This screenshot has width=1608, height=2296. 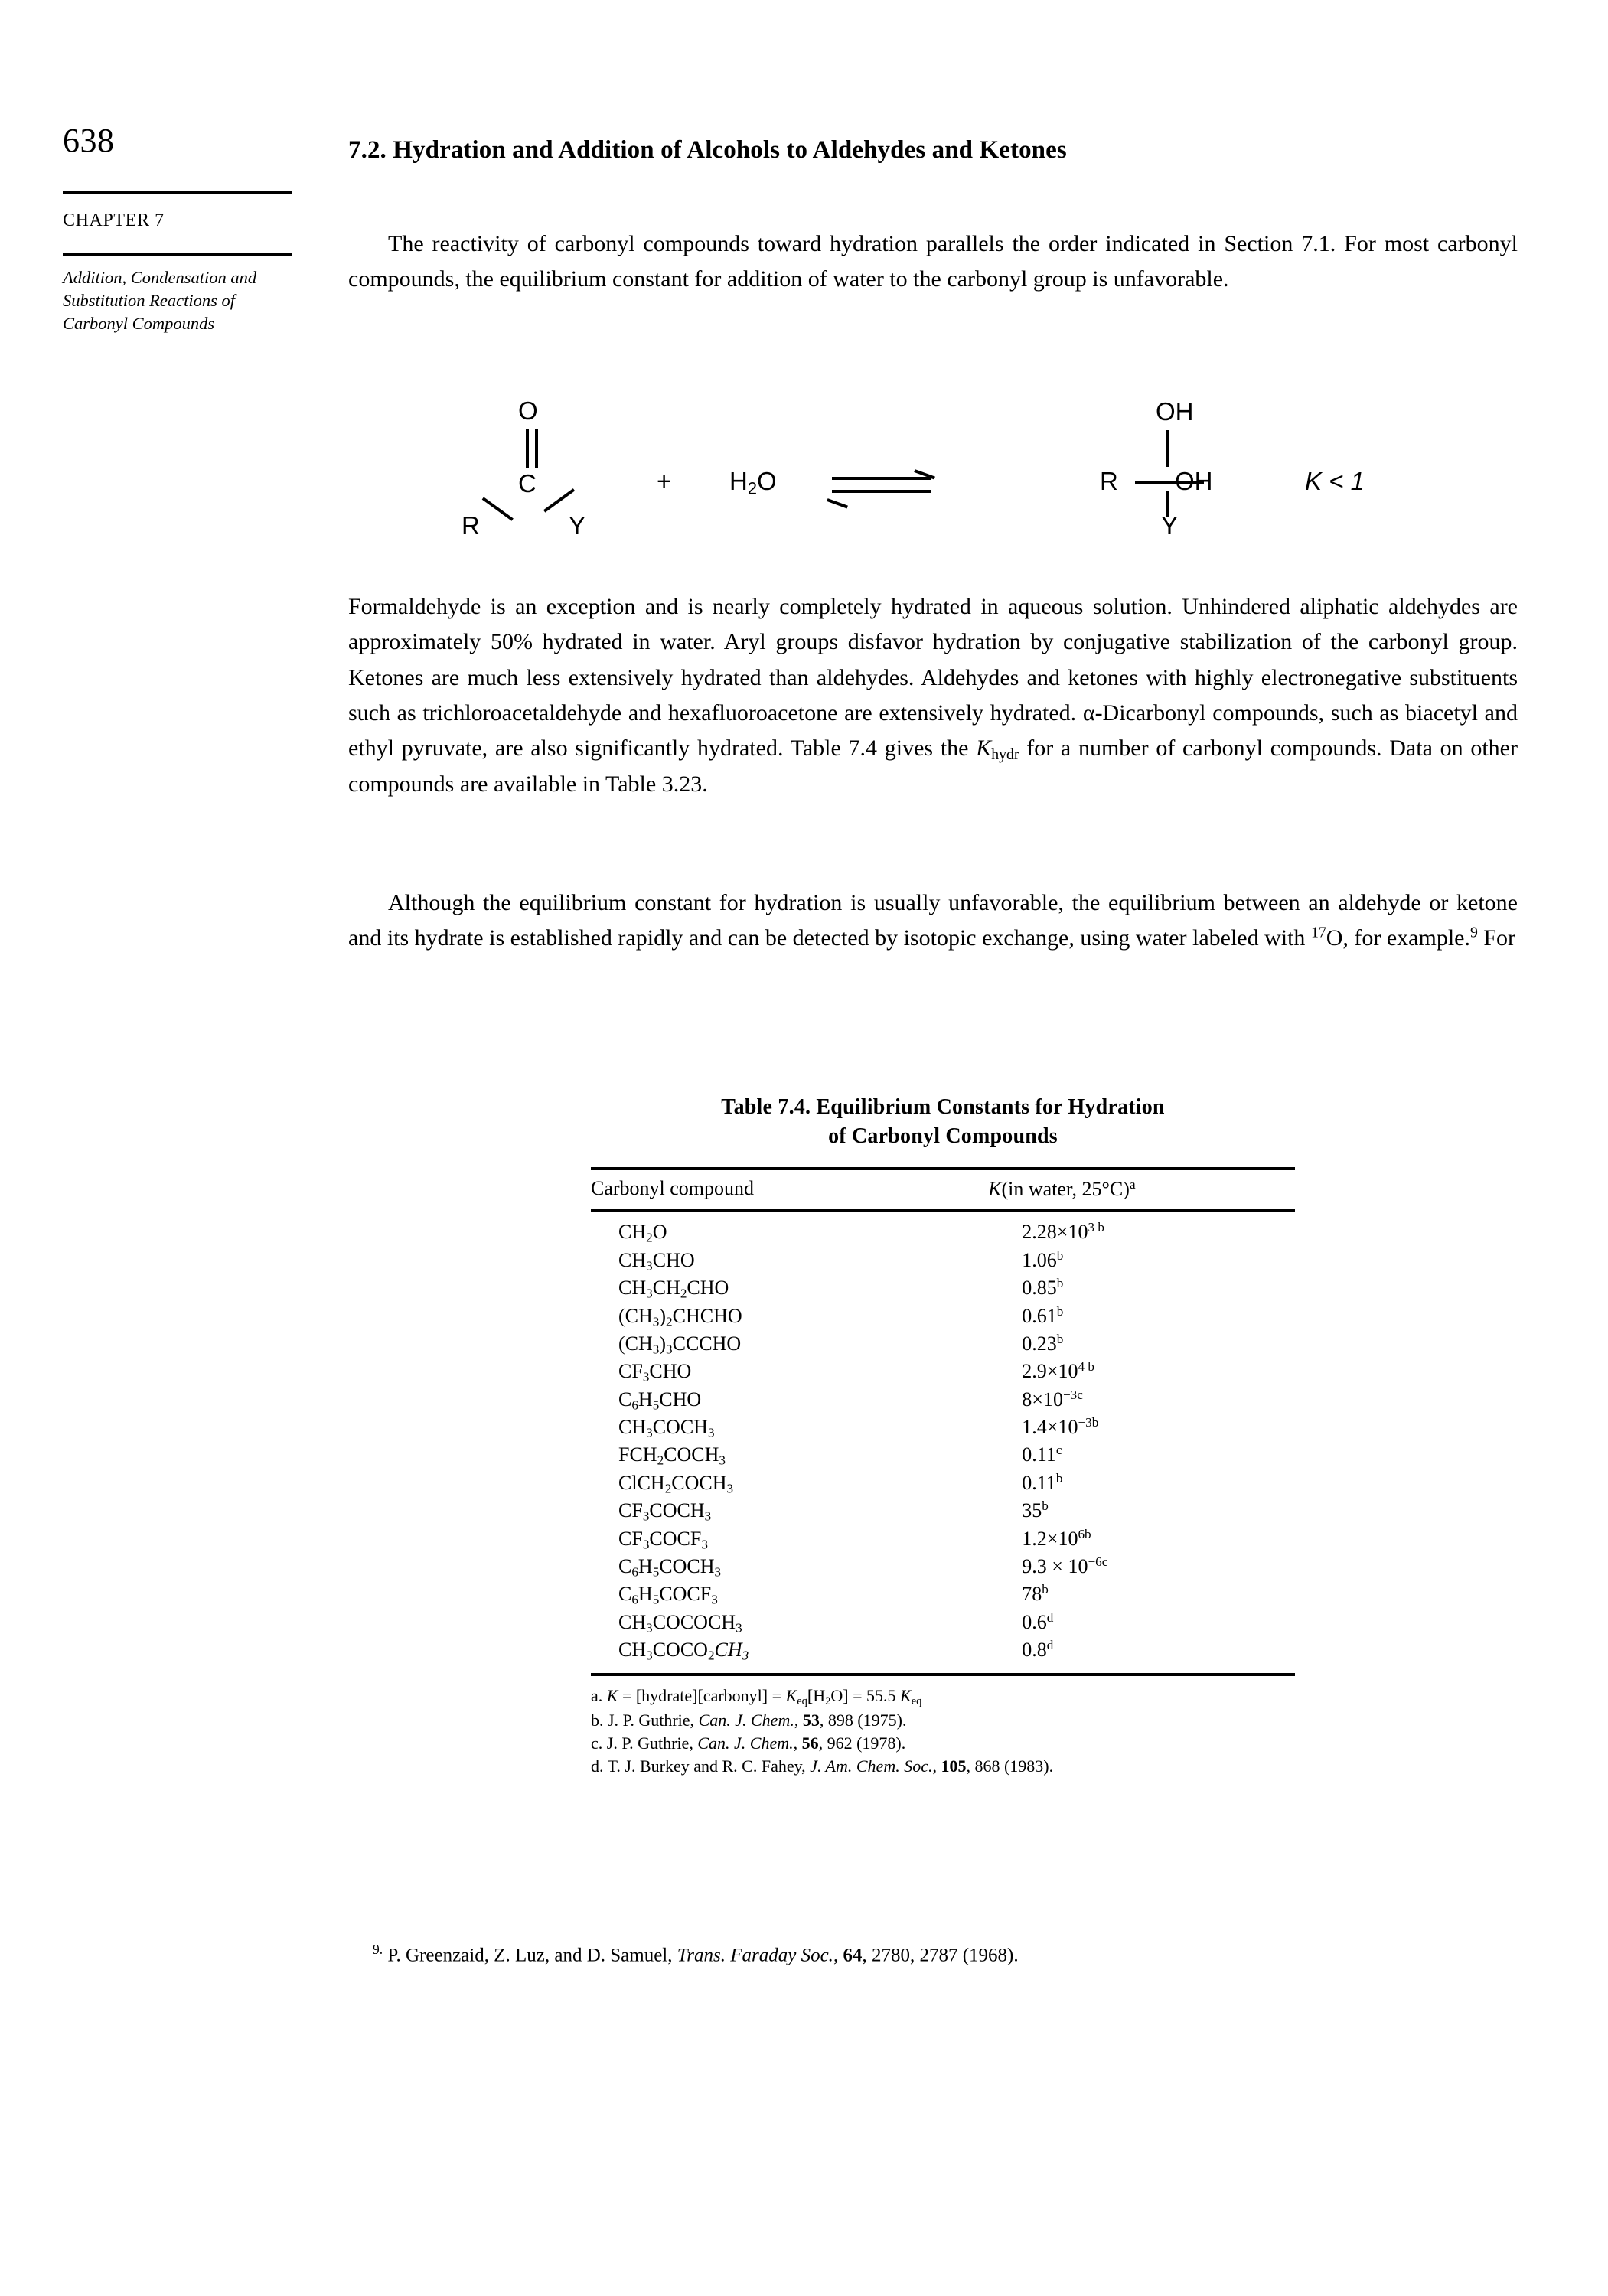 What do you see at coordinates (1038, 1621) in the screenshot?
I see `cell-k-value: 0.6d` at bounding box center [1038, 1621].